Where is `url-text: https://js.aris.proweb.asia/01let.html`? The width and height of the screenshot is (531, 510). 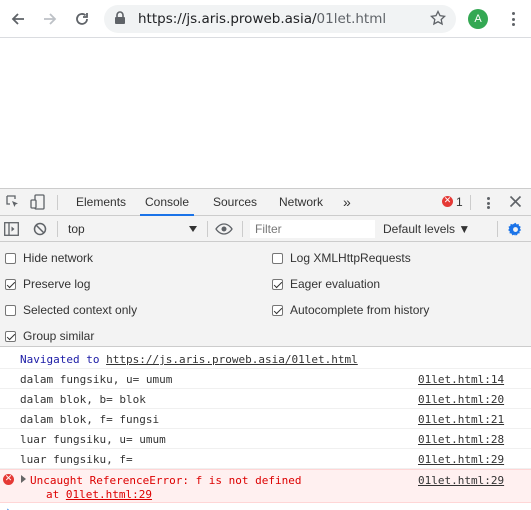
url-text: https://js.aris.proweb.asia/01let.html is located at coordinates (262, 19).